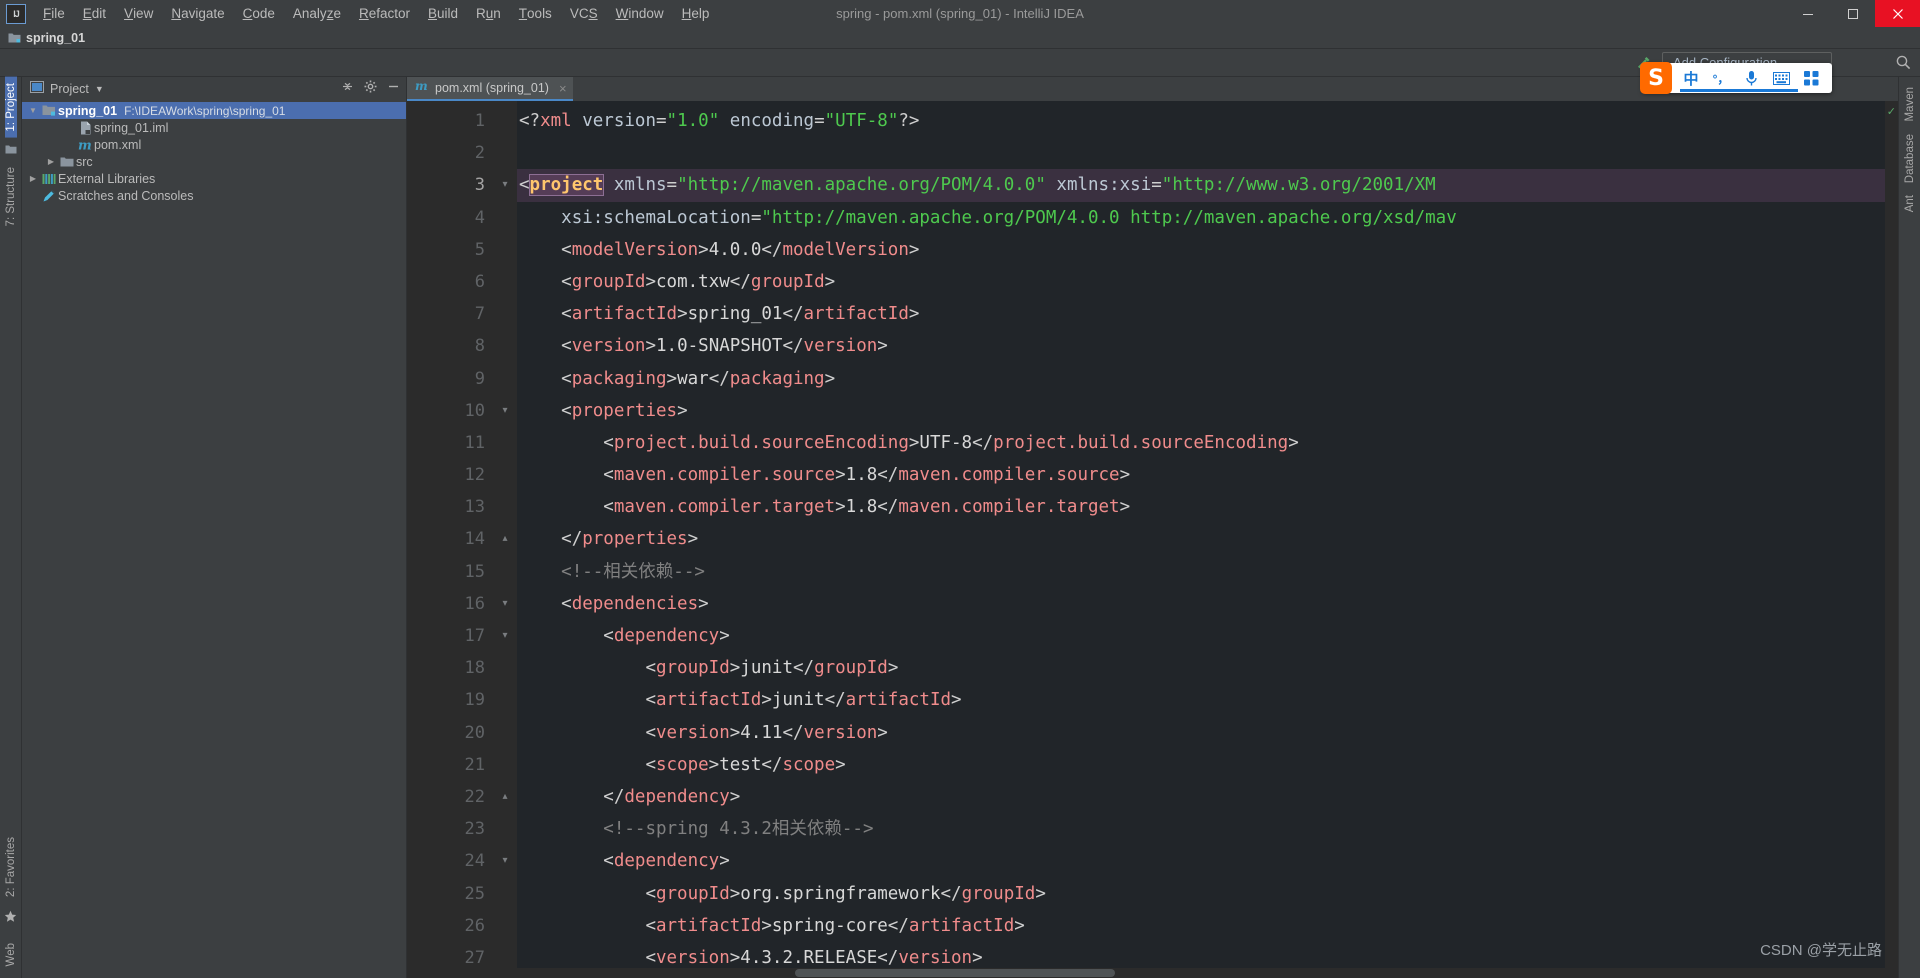 The image size is (1920, 978). Describe the element at coordinates (451, 475) in the screenshot. I see `line-number: 12` at that location.